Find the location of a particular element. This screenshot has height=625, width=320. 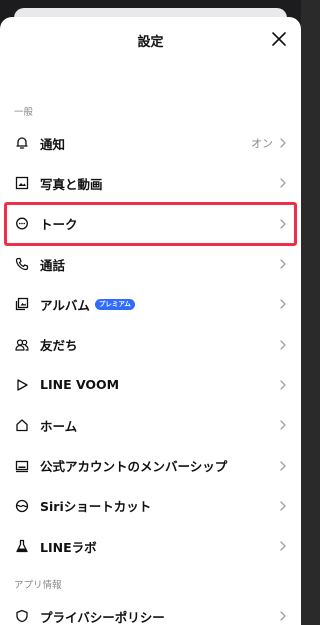

siri-icon is located at coordinates (22, 506).